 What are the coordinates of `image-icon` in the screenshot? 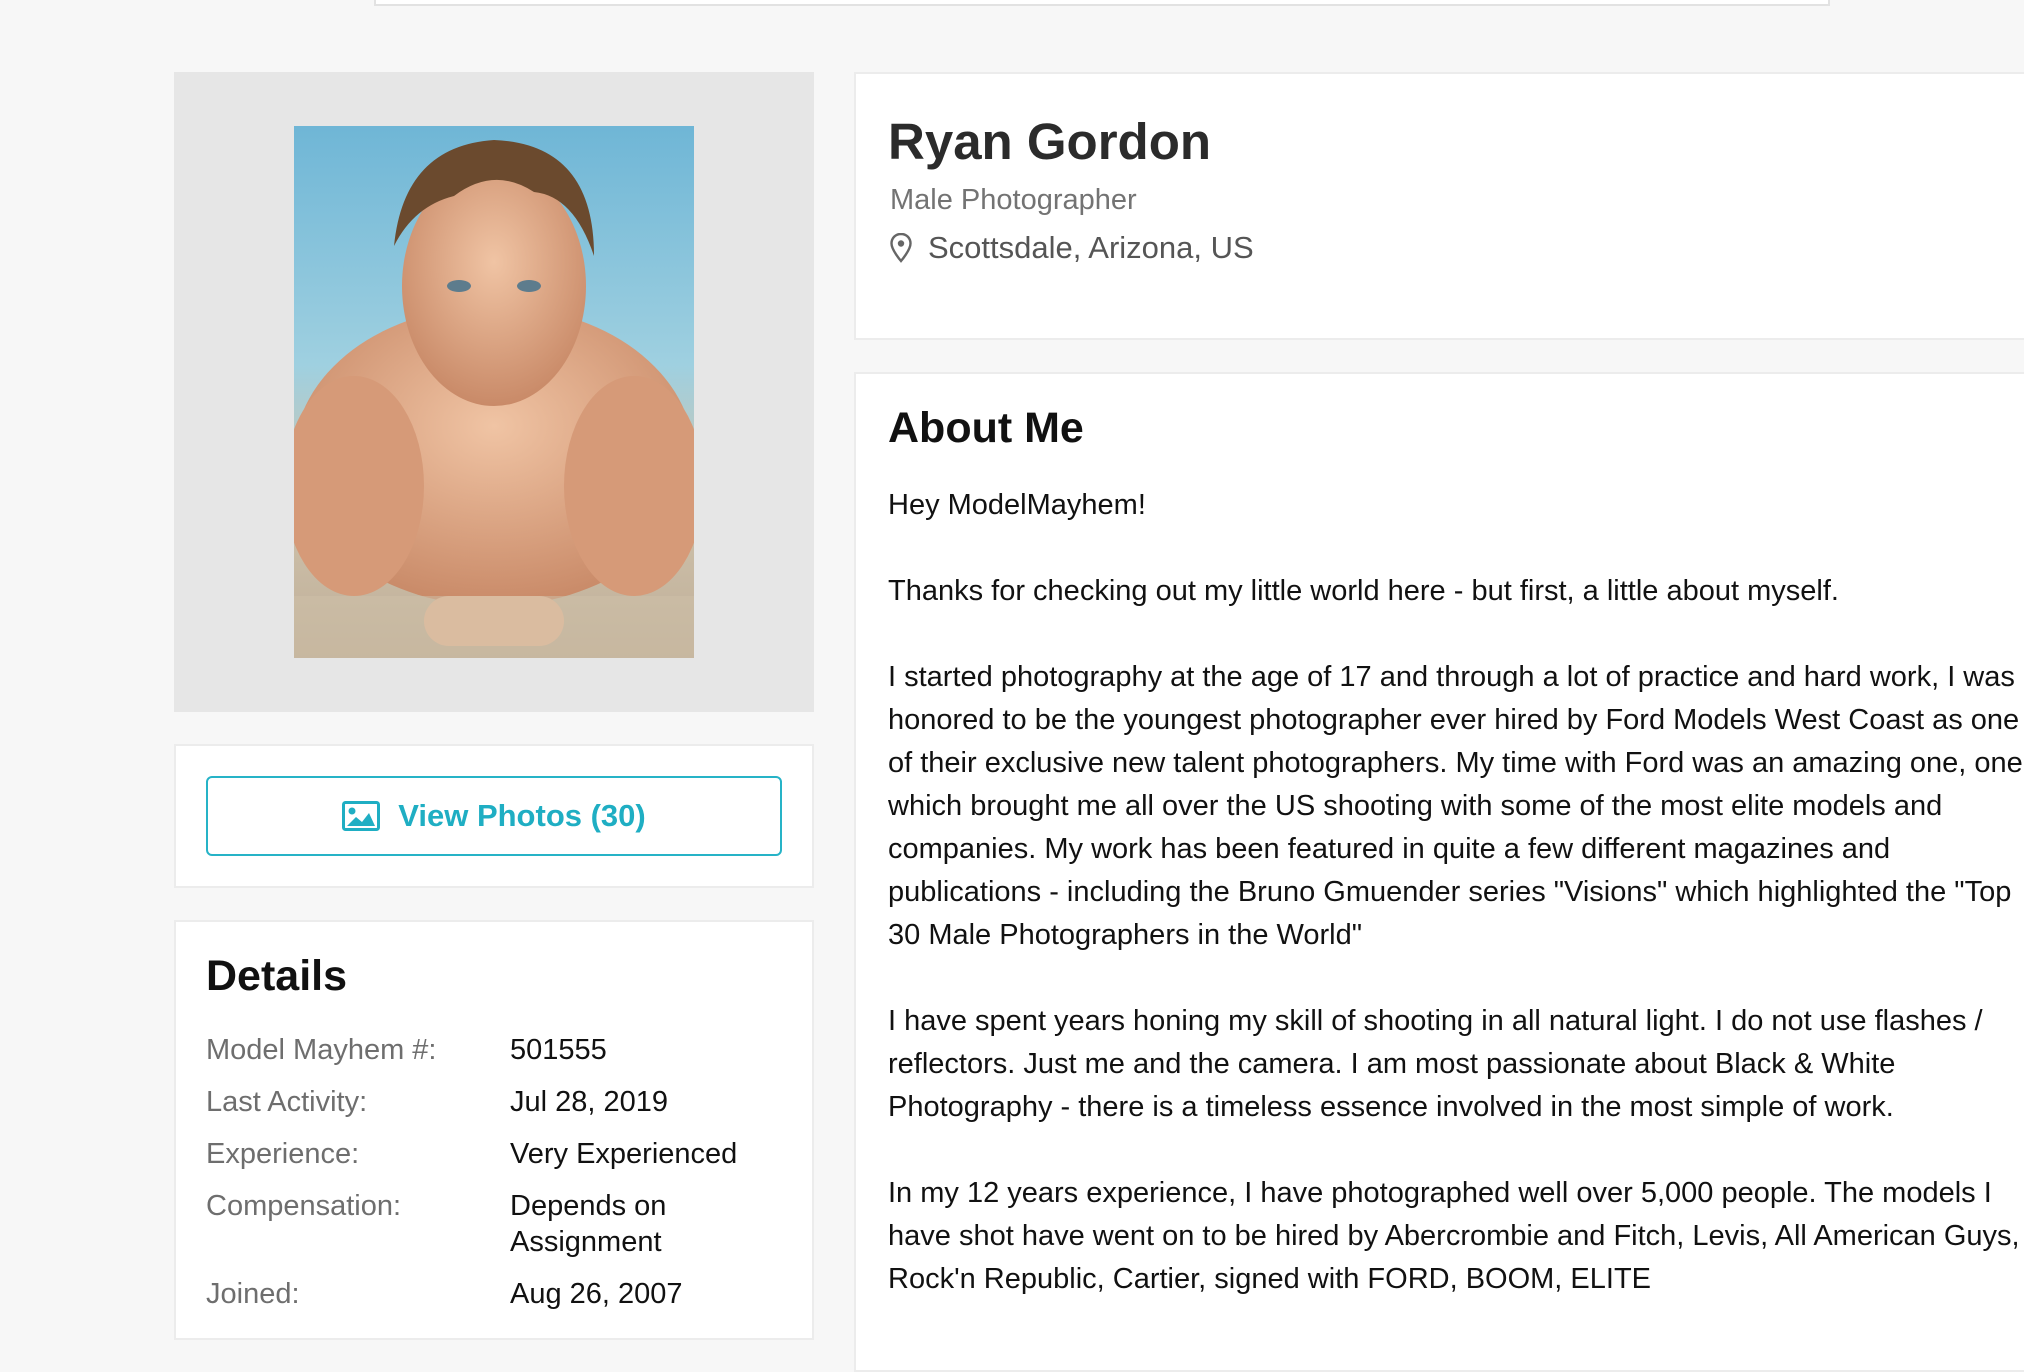 It's located at (361, 816).